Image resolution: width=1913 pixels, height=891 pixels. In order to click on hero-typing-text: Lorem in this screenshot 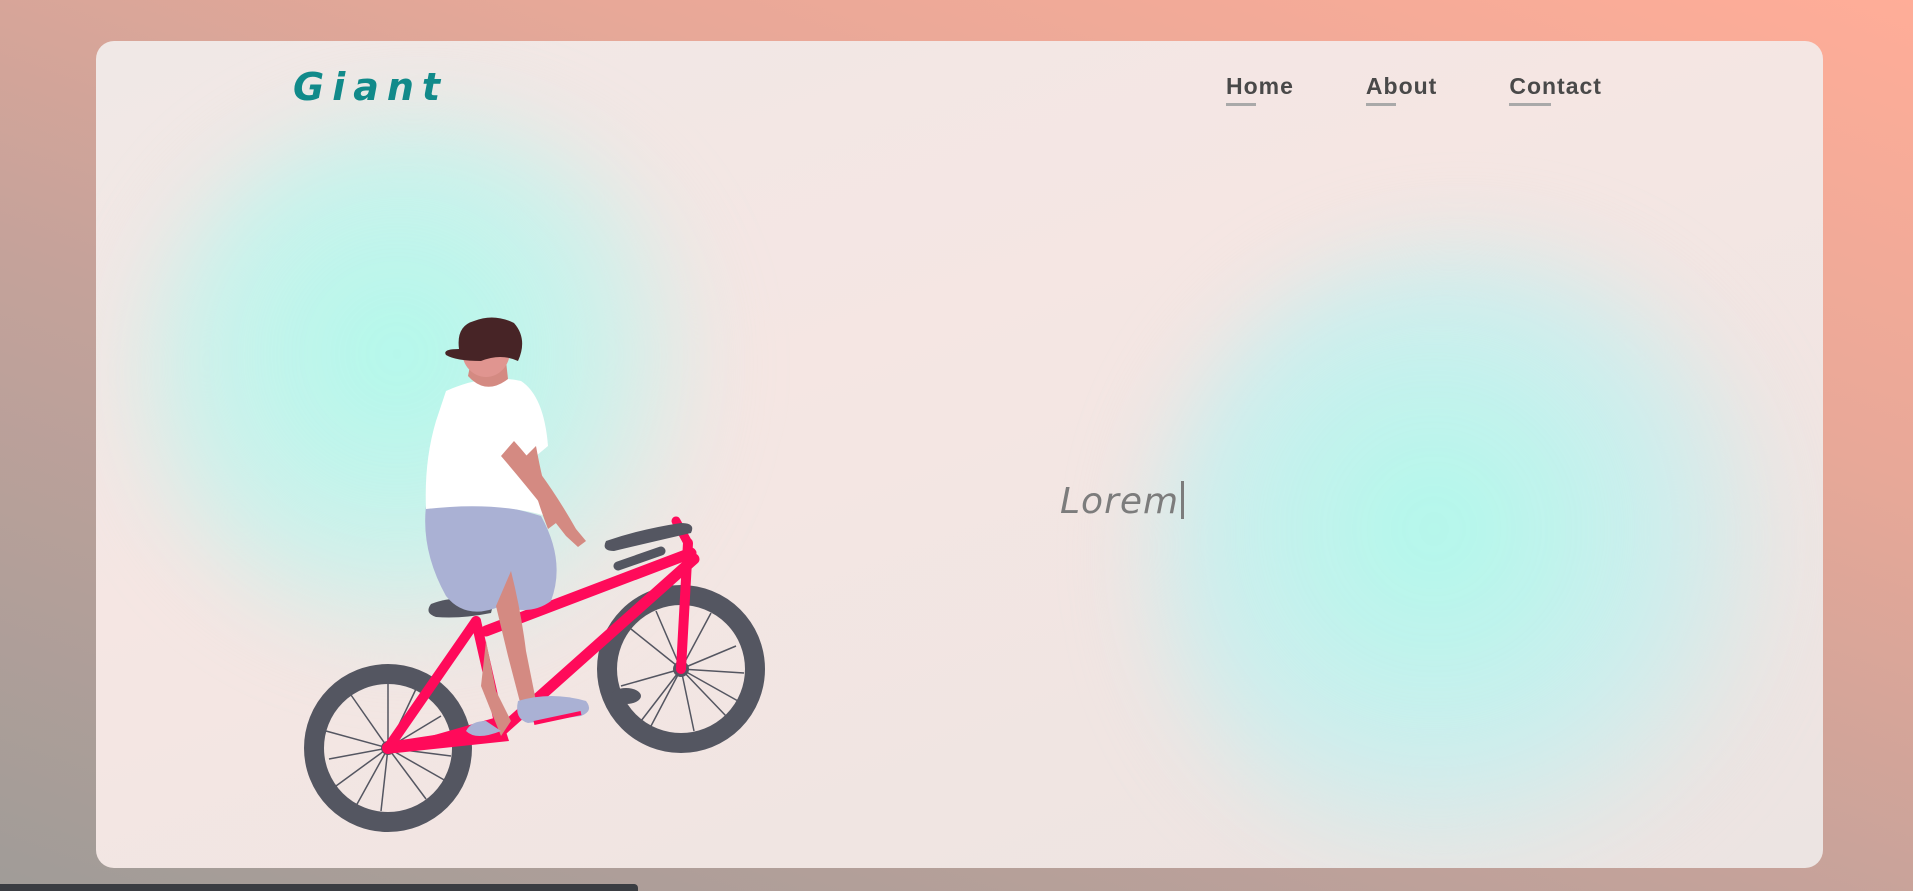, I will do `click(1122, 501)`.